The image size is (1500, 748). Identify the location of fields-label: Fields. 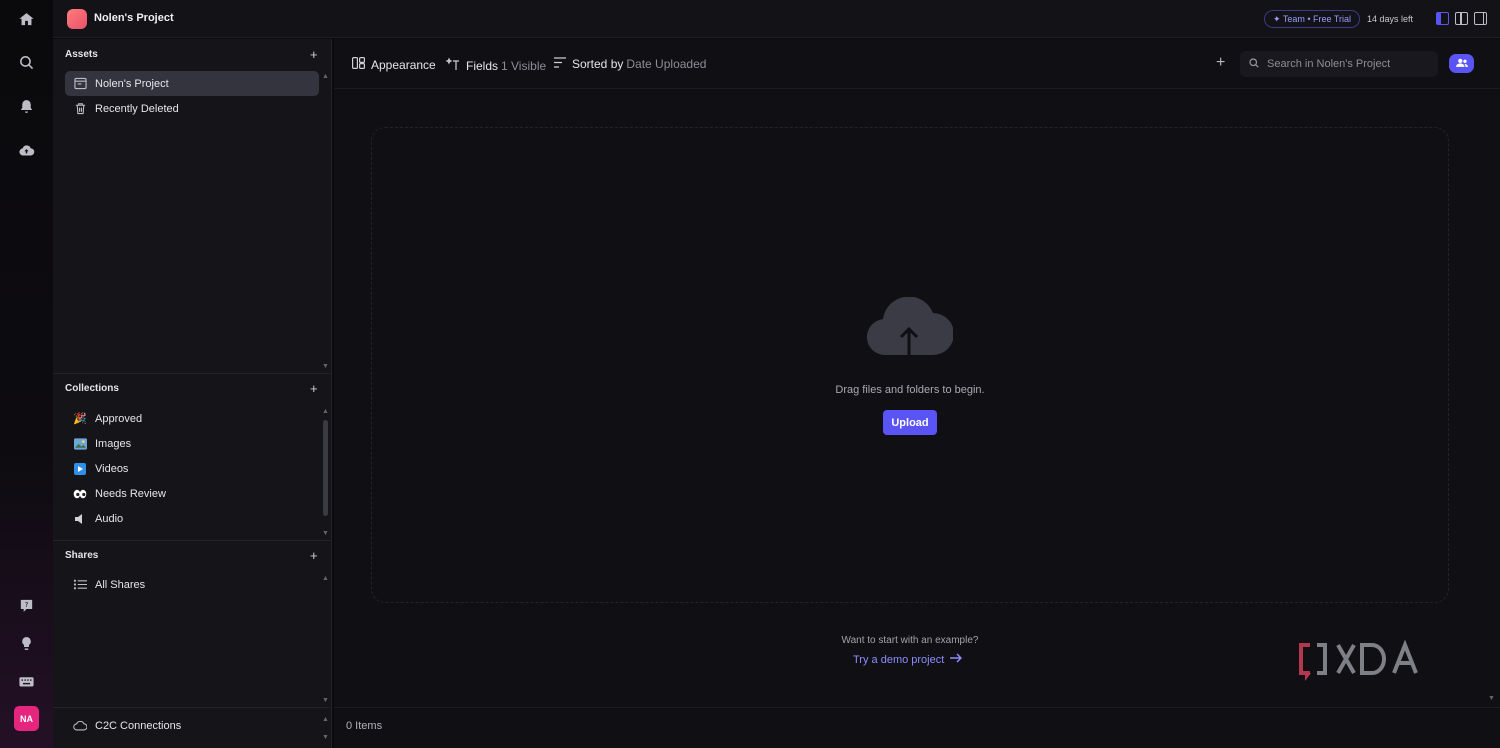
(482, 65).